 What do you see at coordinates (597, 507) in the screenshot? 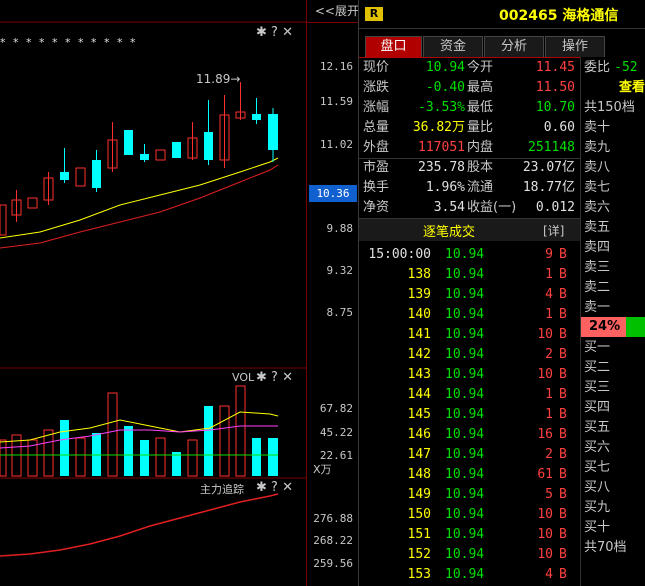
I see `buy-level: 买九` at bounding box center [597, 507].